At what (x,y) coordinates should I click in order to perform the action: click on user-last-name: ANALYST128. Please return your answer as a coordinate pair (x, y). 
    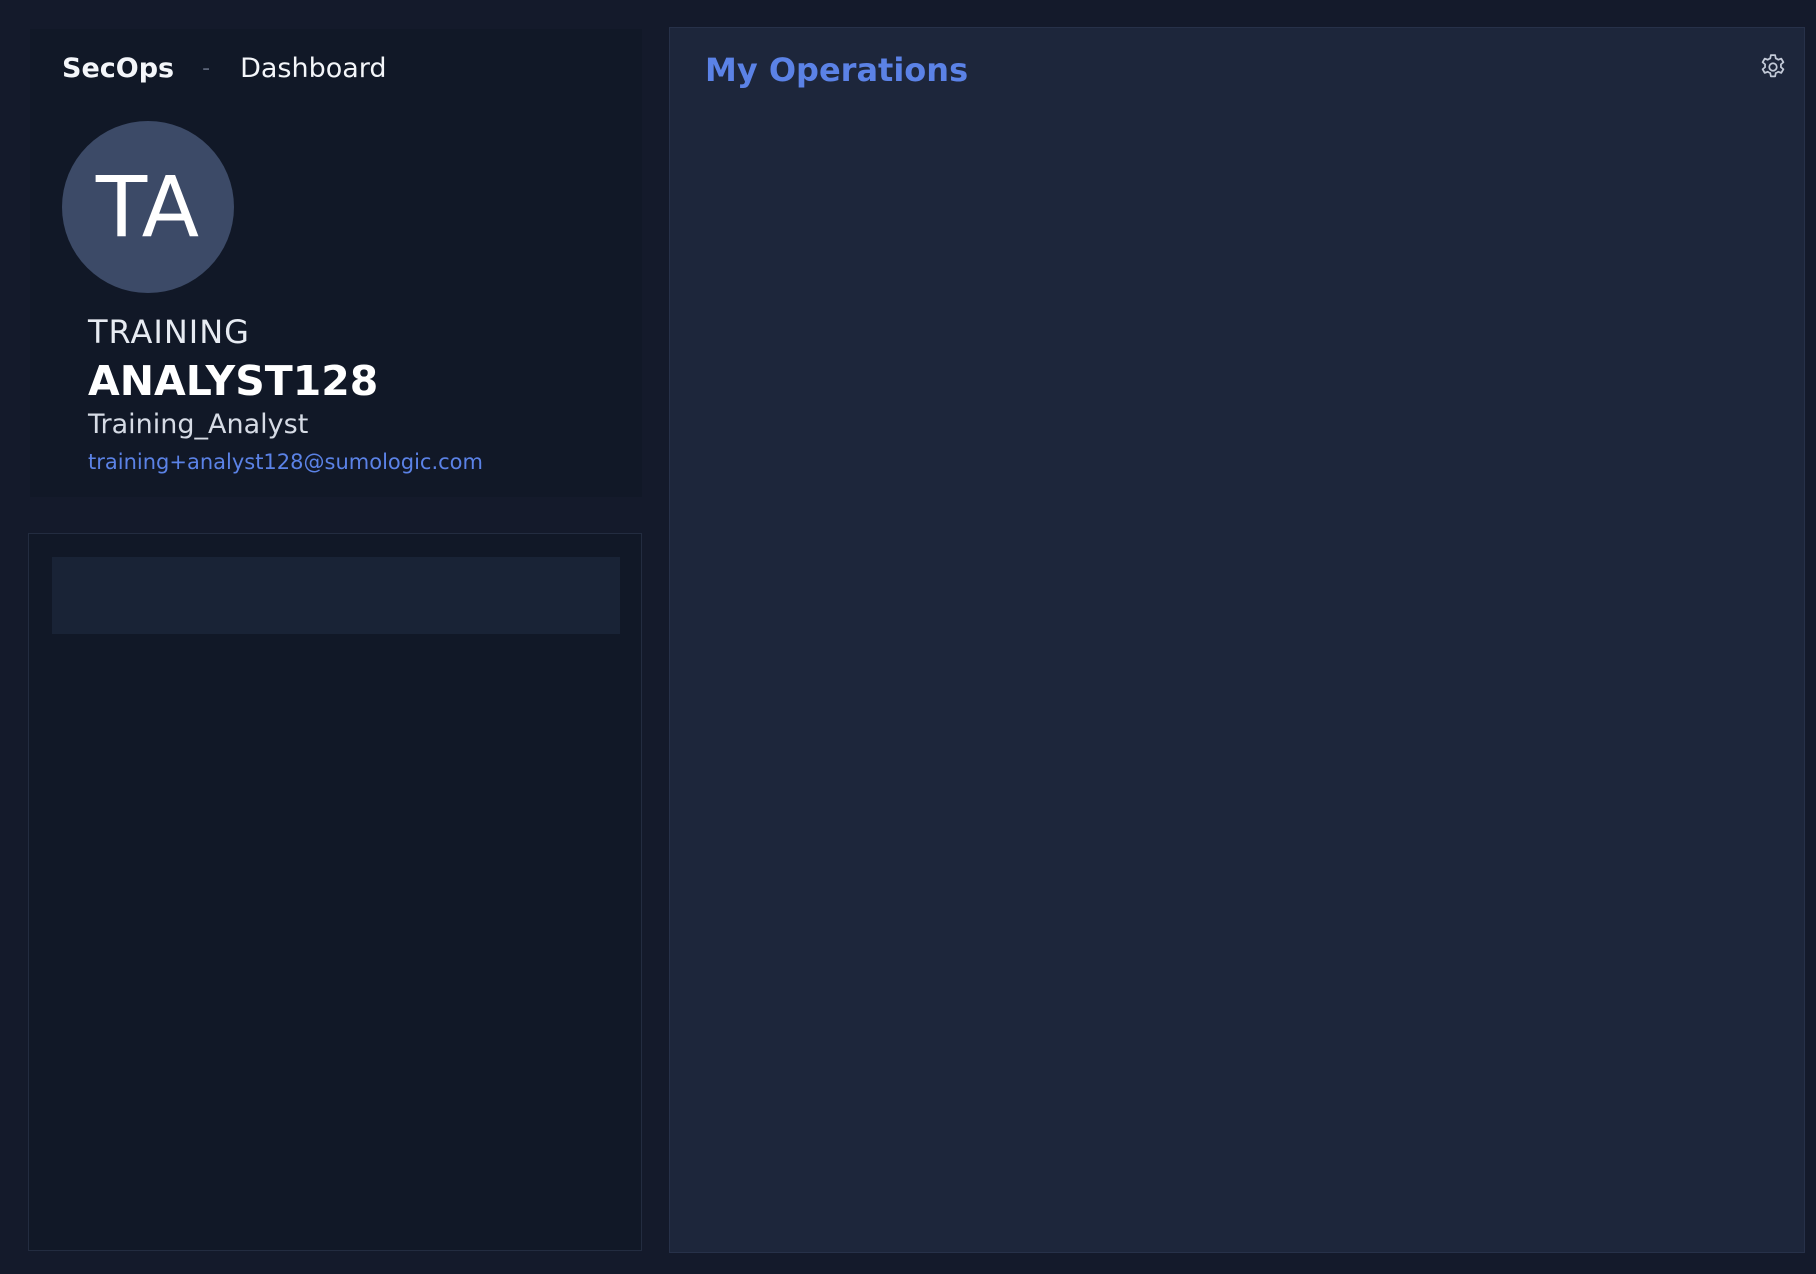
    Looking at the image, I should click on (233, 381).